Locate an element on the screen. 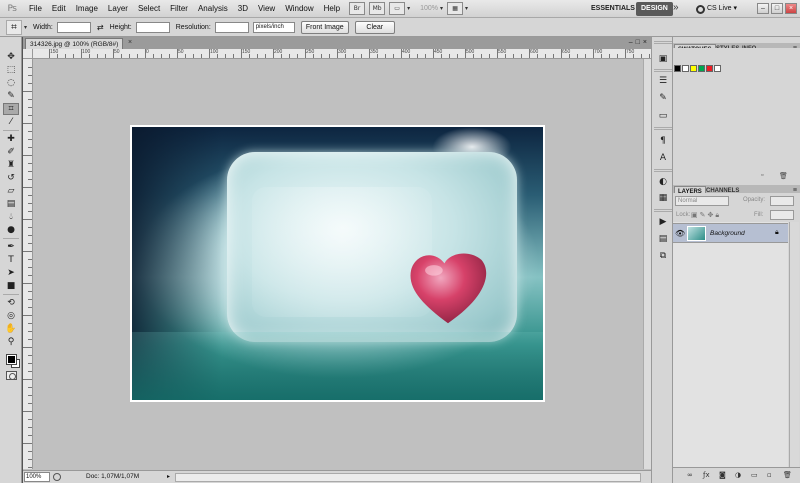  blur-tool-icon: 💧︎ is located at coordinates (11, 217).